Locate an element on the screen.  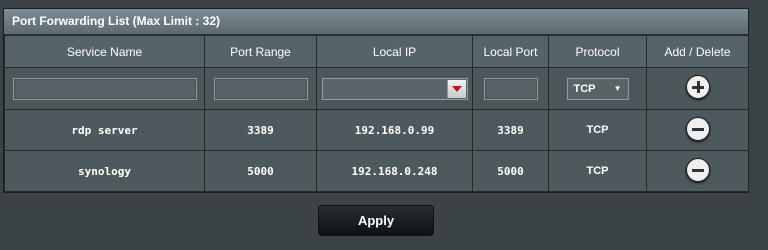
panel-title: Port Forwarding List (Max Limit : 32) is located at coordinates (376, 22).